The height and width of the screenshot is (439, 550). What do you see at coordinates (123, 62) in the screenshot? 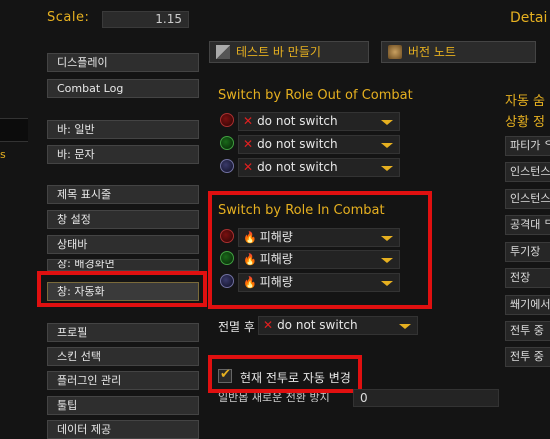
I see `sidebar-item-display: 디스플레이` at bounding box center [123, 62].